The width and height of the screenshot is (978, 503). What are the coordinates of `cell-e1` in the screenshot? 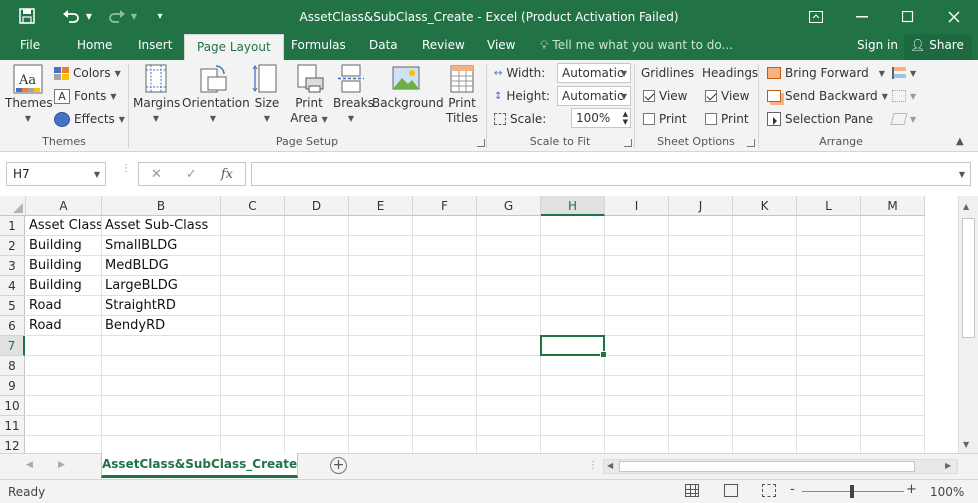 It's located at (381, 226).